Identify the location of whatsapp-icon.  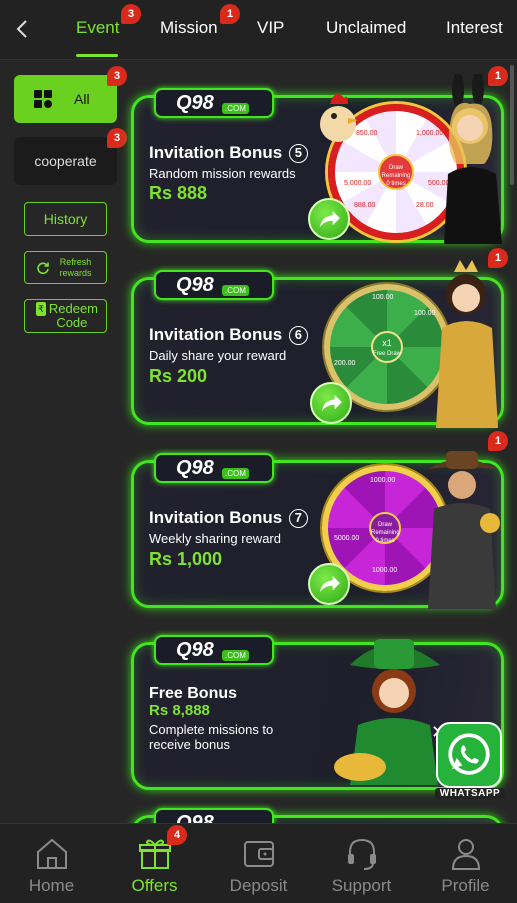
(469, 754).